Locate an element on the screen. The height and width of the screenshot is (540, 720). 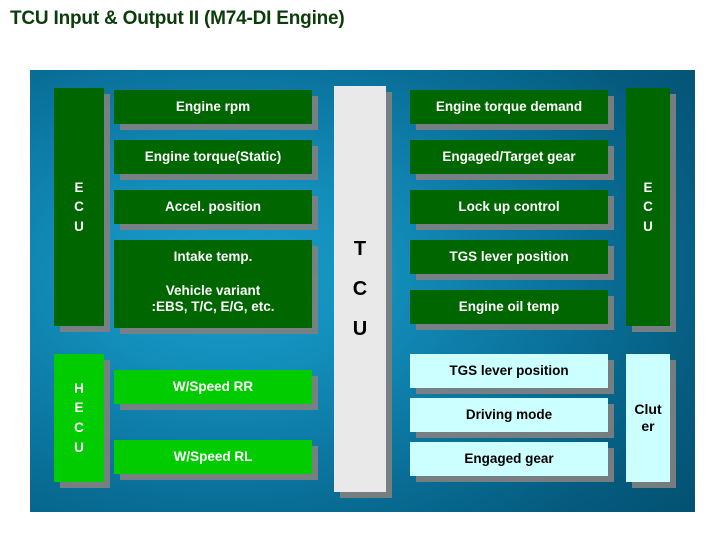
unit-ecu-left: ECU is located at coordinates (79, 207).